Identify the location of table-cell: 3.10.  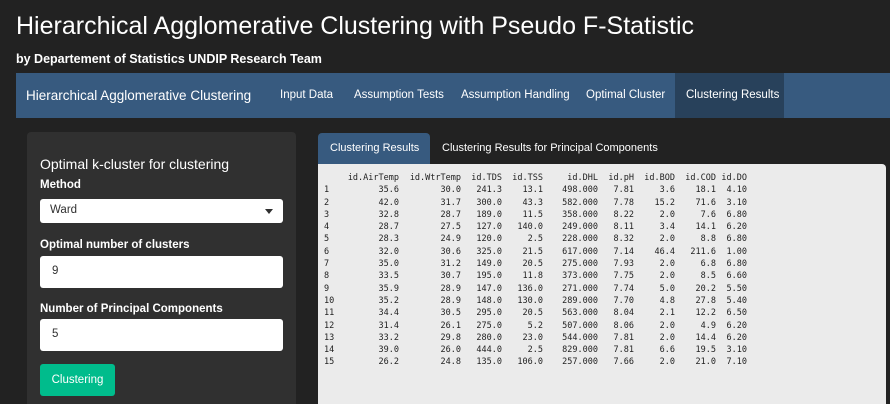
(736, 202).